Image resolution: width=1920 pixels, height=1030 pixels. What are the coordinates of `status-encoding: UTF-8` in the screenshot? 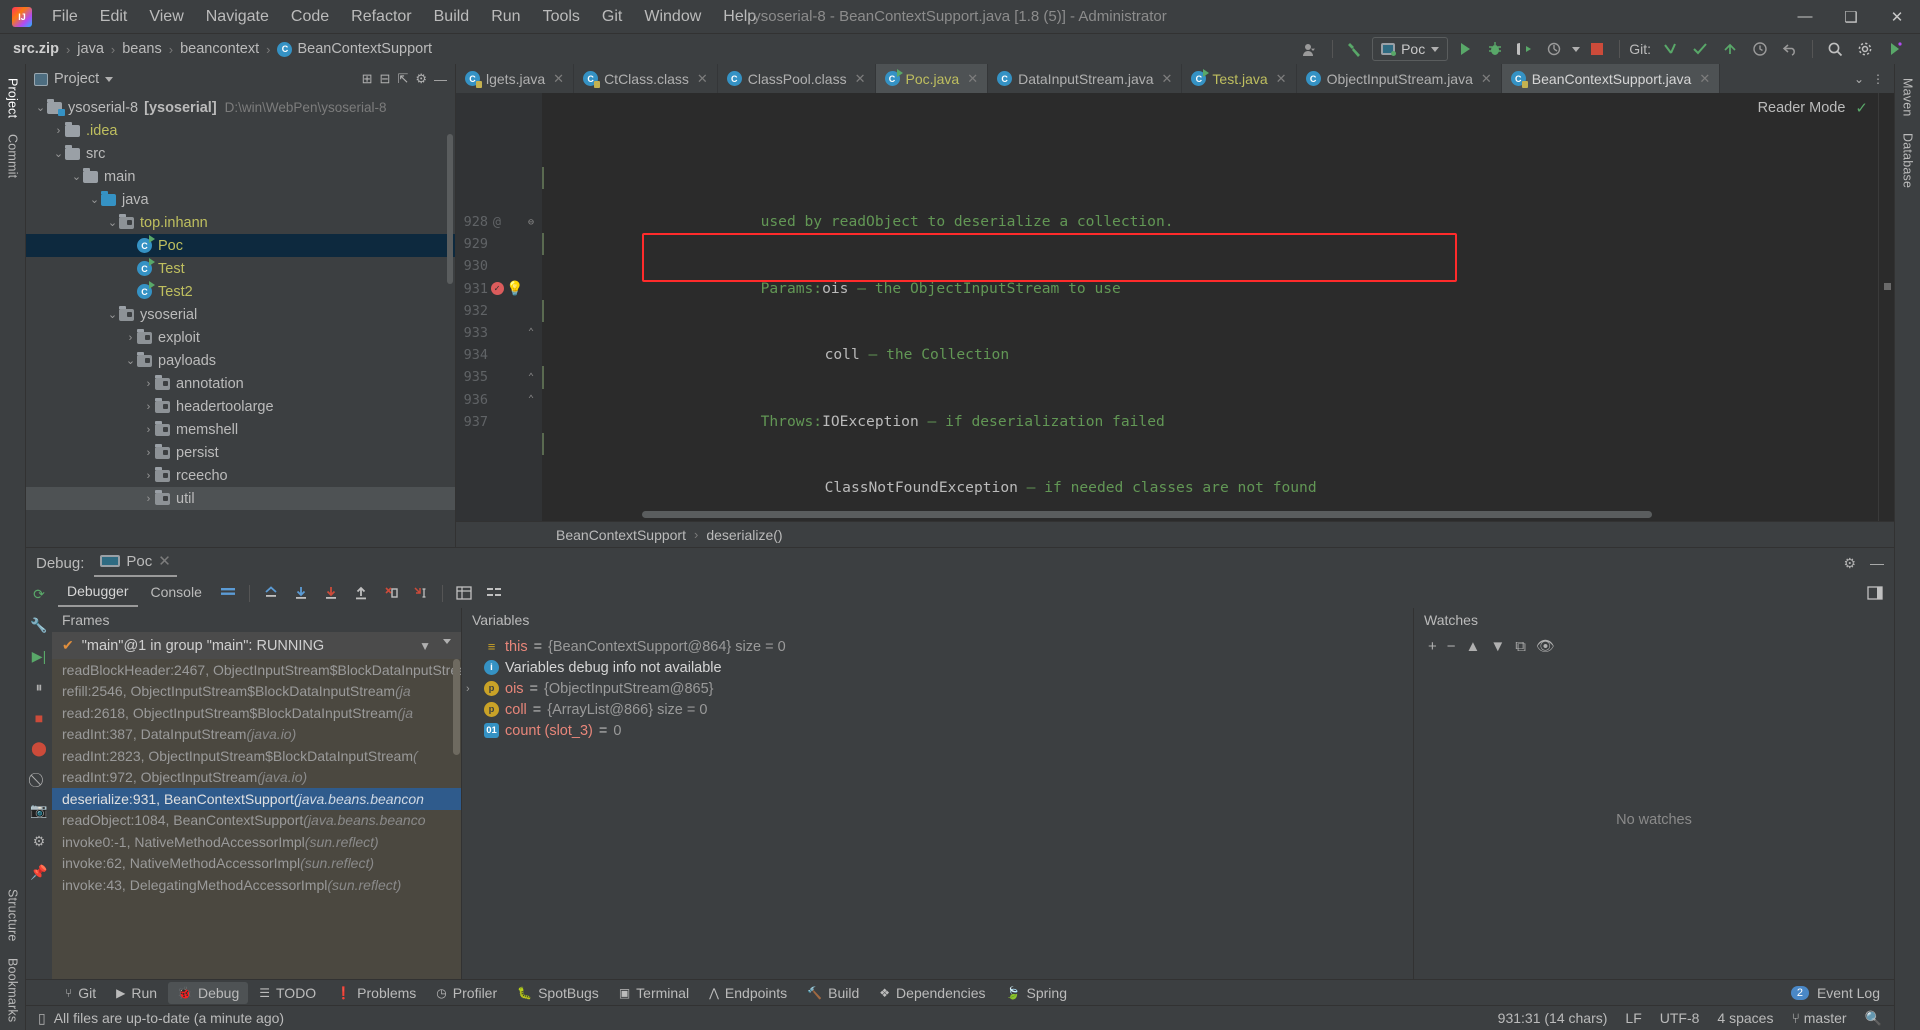 It's located at (1680, 1018).